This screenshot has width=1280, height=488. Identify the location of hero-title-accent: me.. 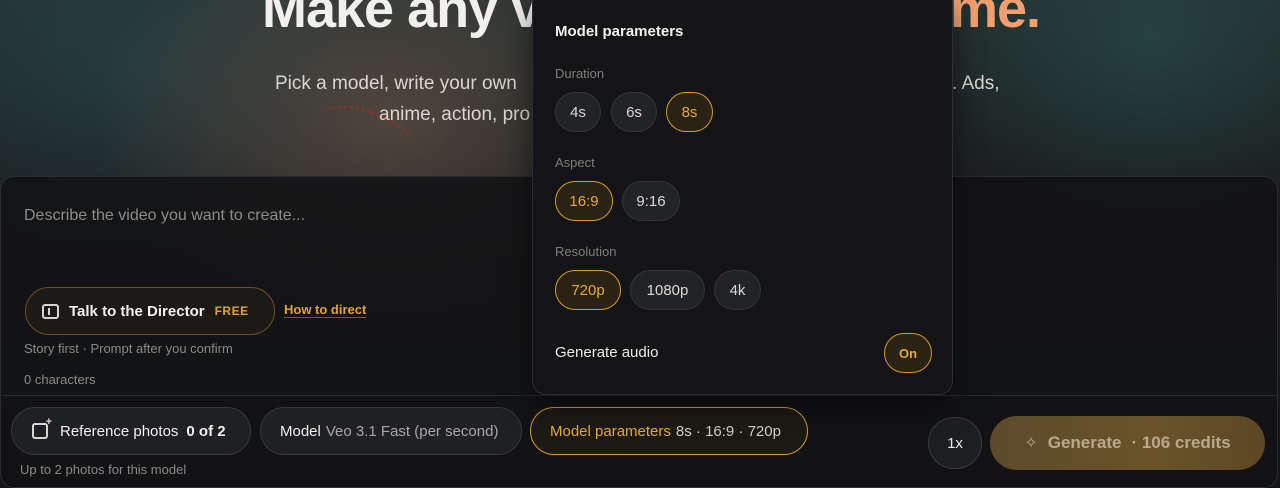
(995, 19).